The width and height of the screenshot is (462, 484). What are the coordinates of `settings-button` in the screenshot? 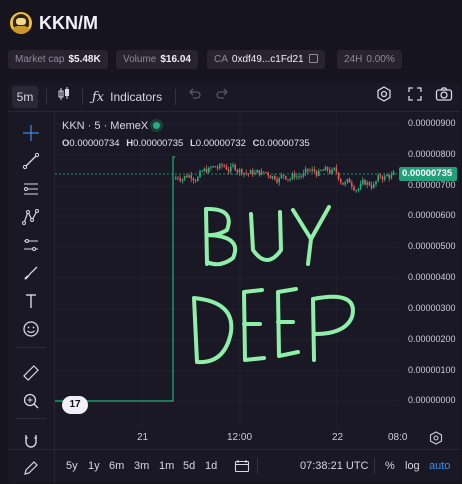 It's located at (384, 97).